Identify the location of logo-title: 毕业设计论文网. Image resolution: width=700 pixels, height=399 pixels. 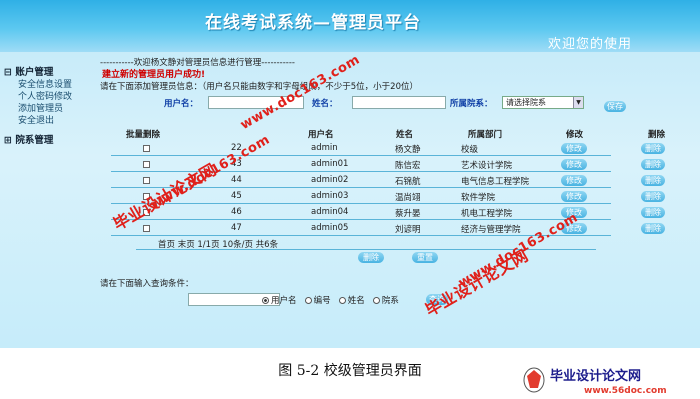
(595, 376).